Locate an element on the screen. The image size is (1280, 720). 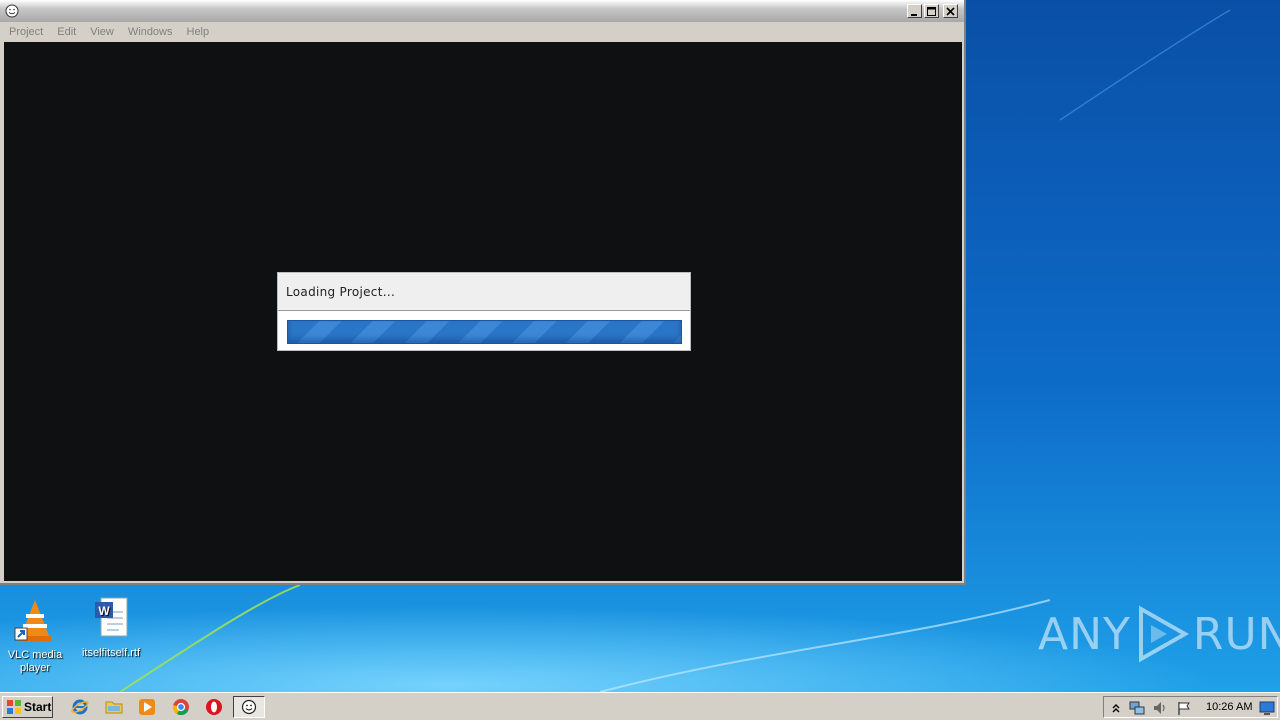
menu-view: View is located at coordinates (102, 32).